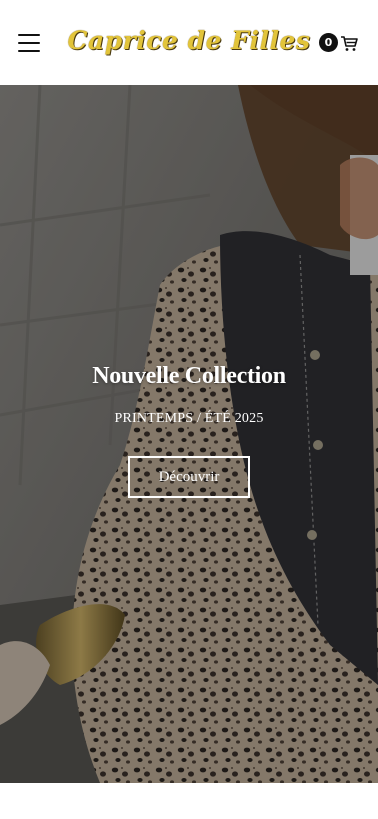  What do you see at coordinates (189, 376) in the screenshot?
I see `hero-title: Nouvelle Collection` at bounding box center [189, 376].